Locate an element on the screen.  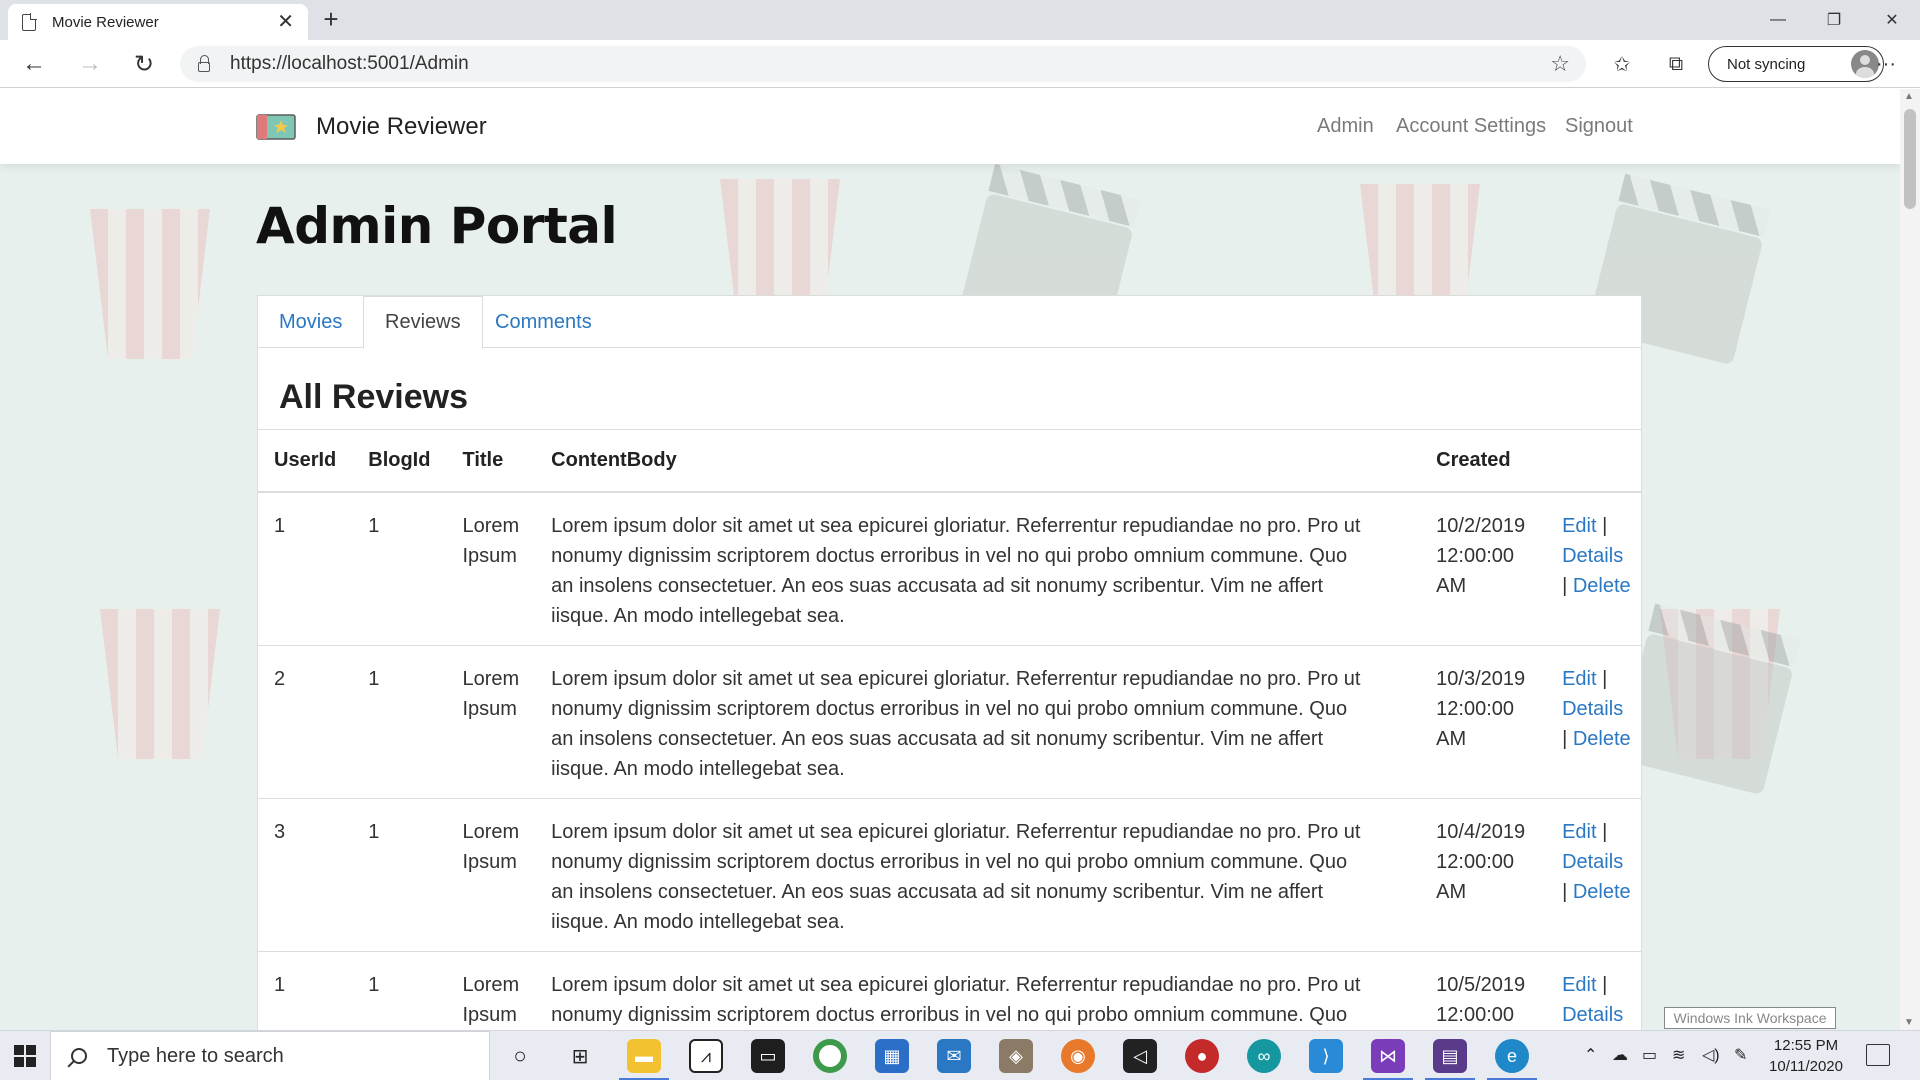
nav-link-signout: Signout is located at coordinates (1599, 126).